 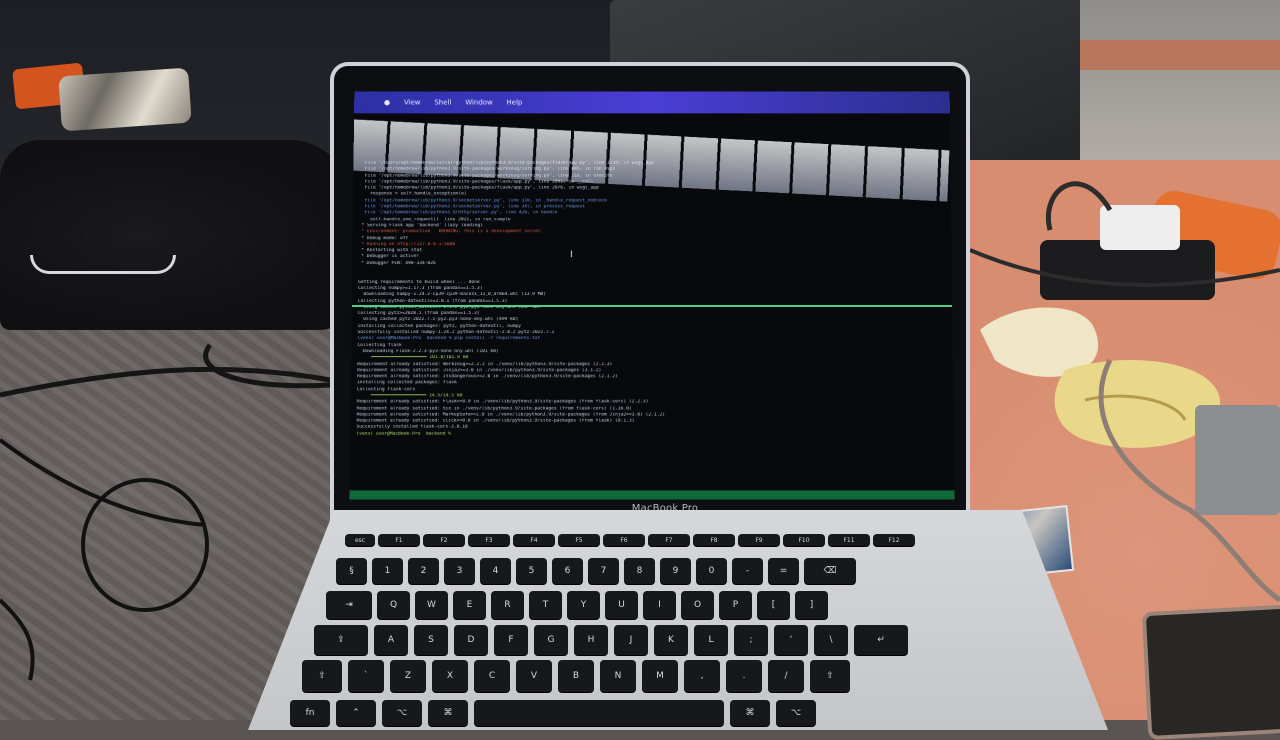 I want to click on key-k: K, so click(x=671, y=640).